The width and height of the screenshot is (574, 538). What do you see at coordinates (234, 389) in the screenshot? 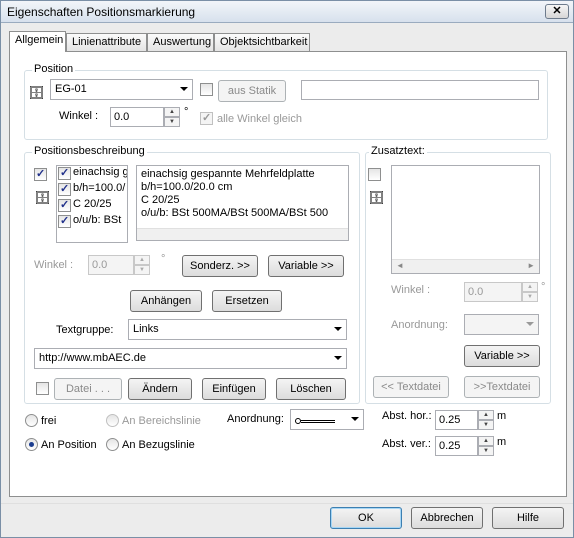
I see `einfuegen-button: Einfügen` at bounding box center [234, 389].